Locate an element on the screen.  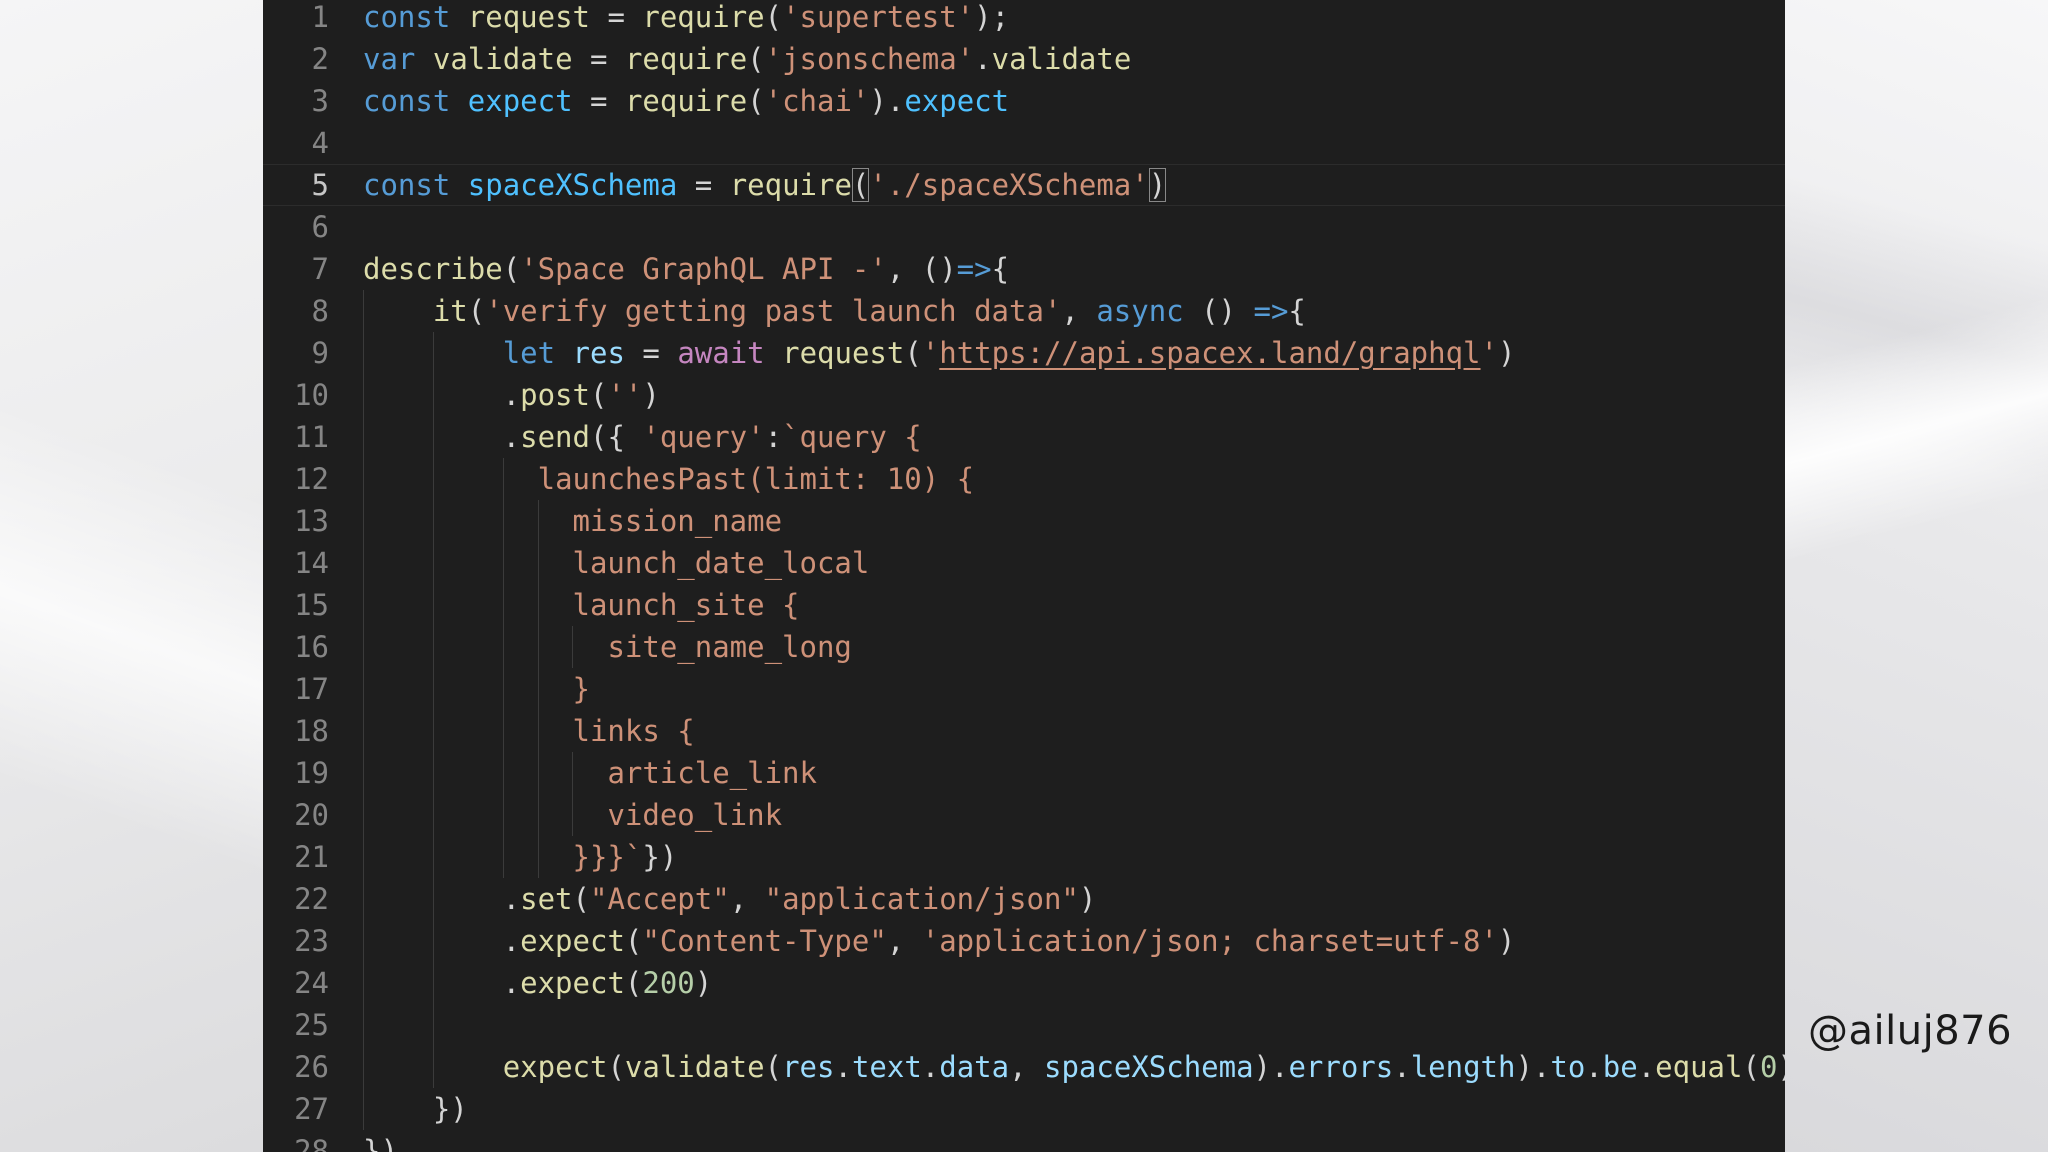
code-line: 12 launchesPast(limit: 10) { is located at coordinates (1024, 479).